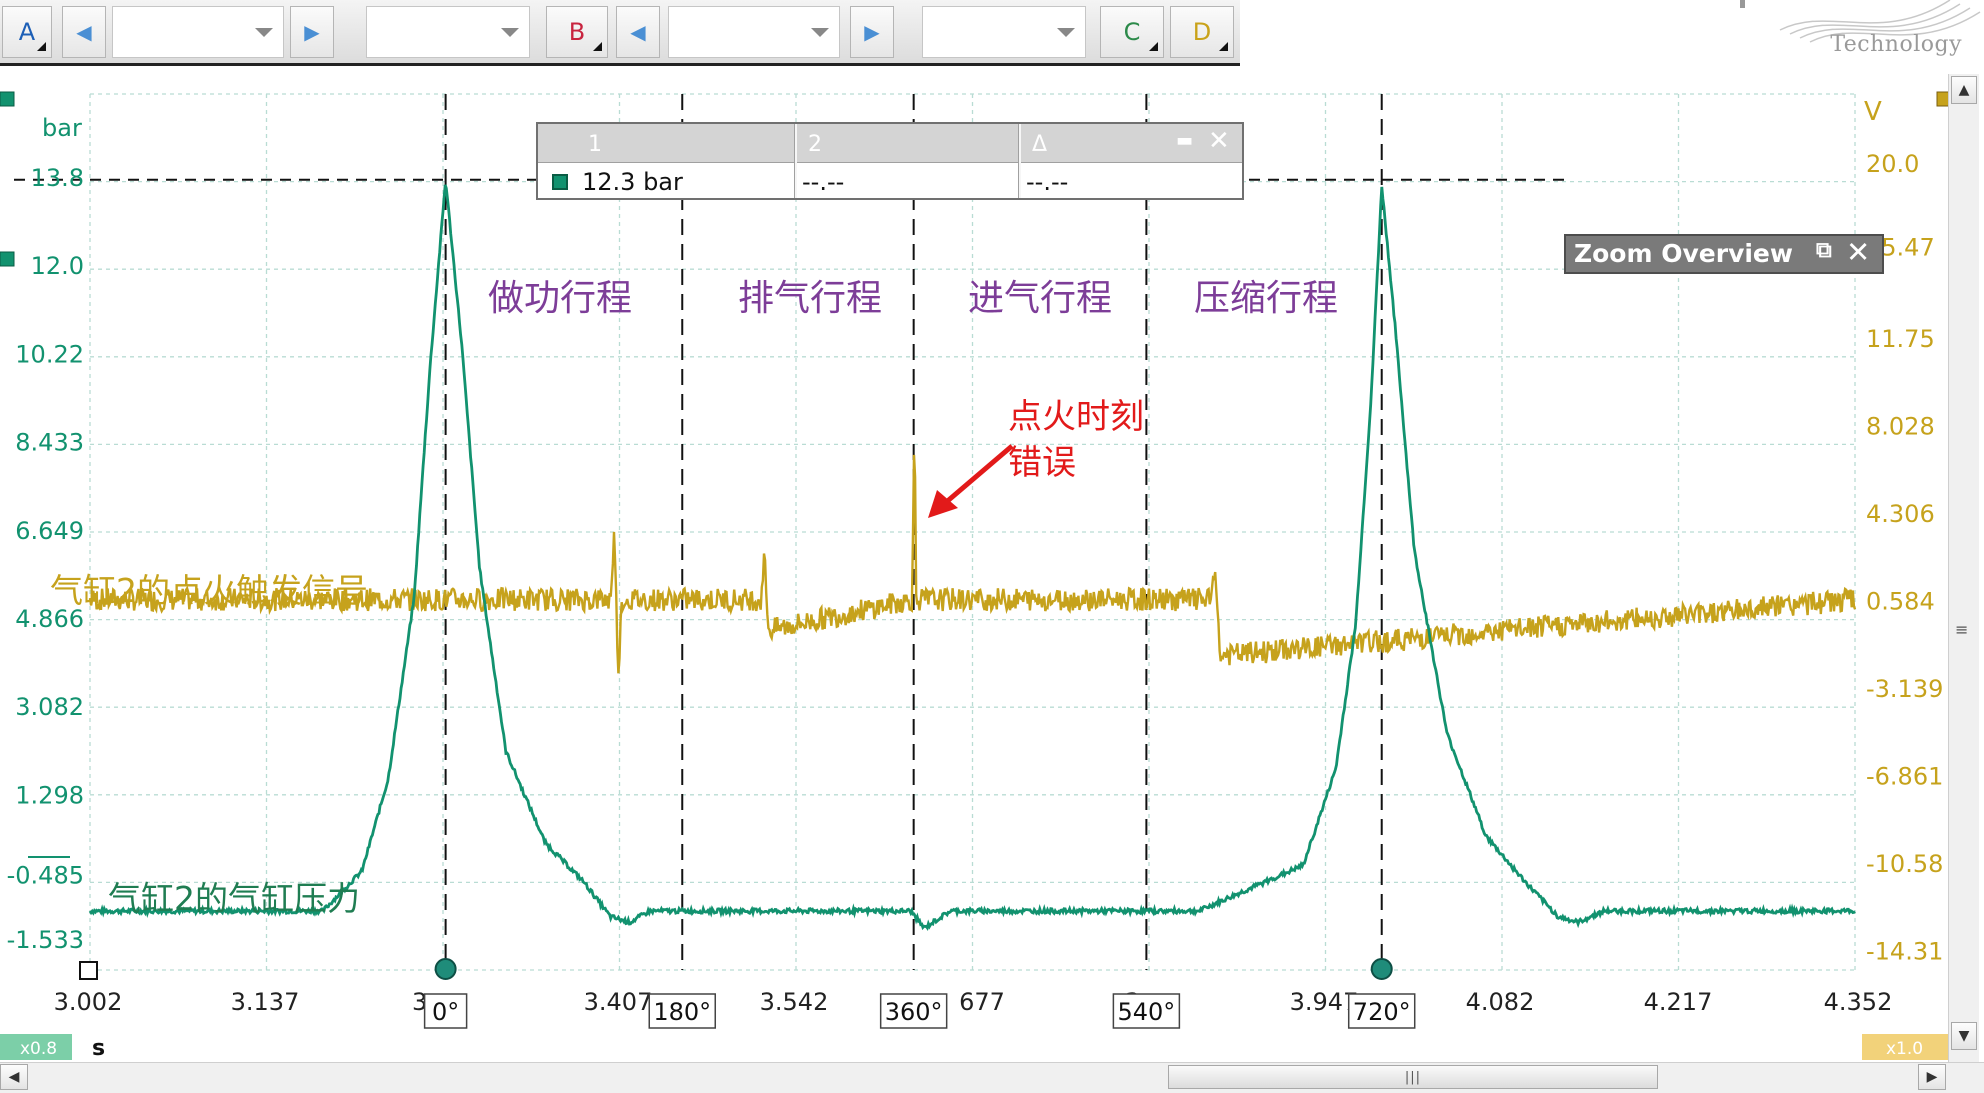  What do you see at coordinates (98, 1048) in the screenshot?
I see `x-axis-unit: s` at bounding box center [98, 1048].